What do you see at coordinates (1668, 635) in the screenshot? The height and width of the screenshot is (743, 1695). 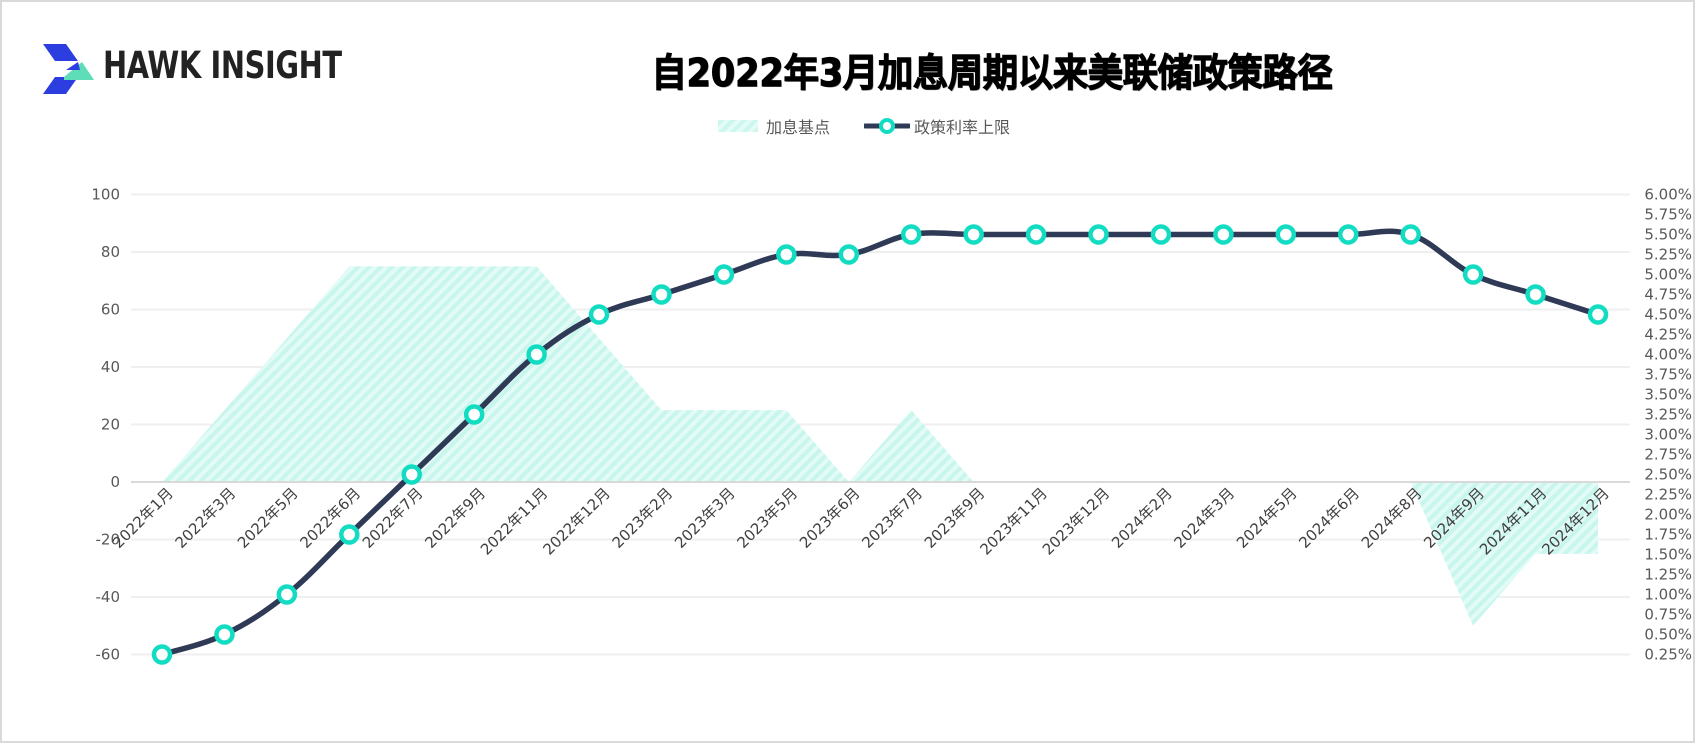 I see `y-right-tick-label: 0.50%` at bounding box center [1668, 635].